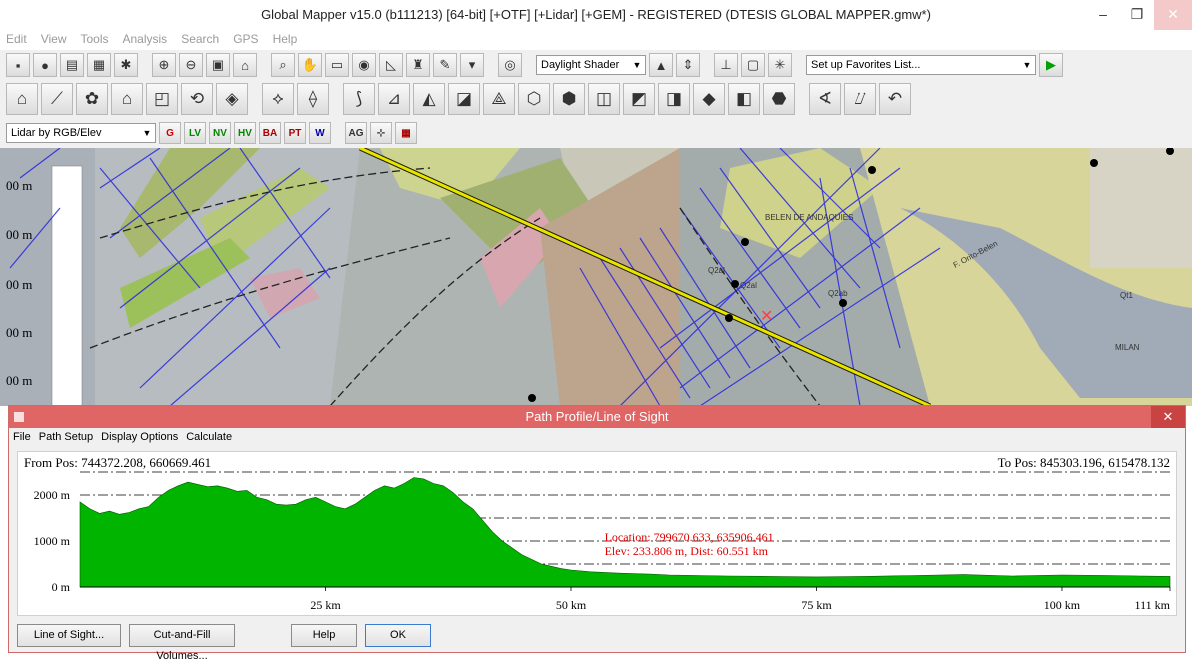 This screenshot has width=1192, height=667. What do you see at coordinates (66, 437) in the screenshot?
I see `dialog-menu-path-setup: Path Setup` at bounding box center [66, 437].